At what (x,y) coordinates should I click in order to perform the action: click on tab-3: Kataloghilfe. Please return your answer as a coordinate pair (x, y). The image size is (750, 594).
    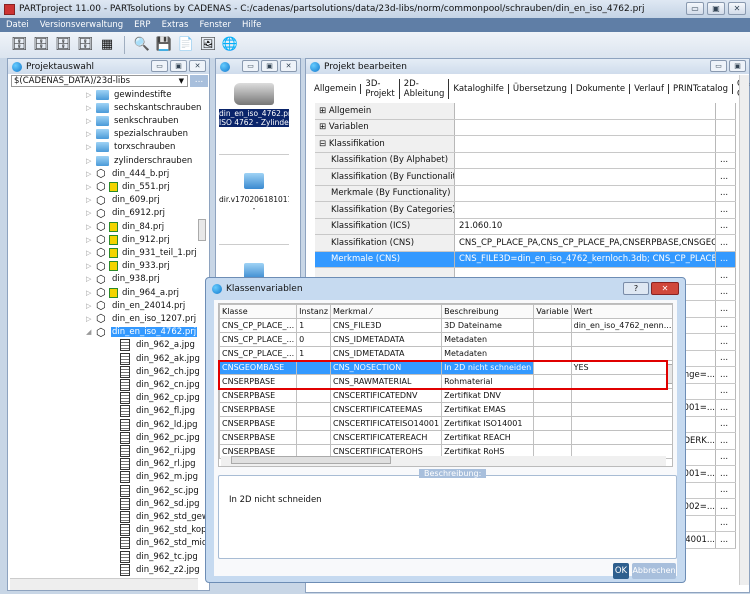
    Looking at the image, I should click on (479, 89).